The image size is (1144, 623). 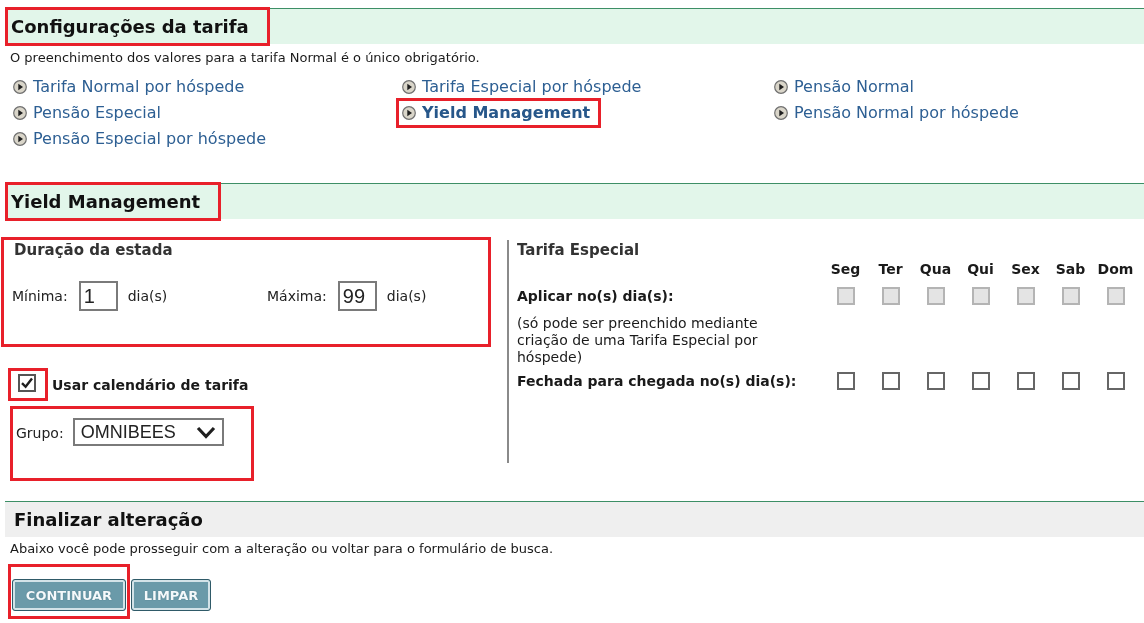 I want to click on instruction-text: Abaixo você pode prosseguir com a alteração ou voltar para o formulário de busca., so click(x=282, y=549).